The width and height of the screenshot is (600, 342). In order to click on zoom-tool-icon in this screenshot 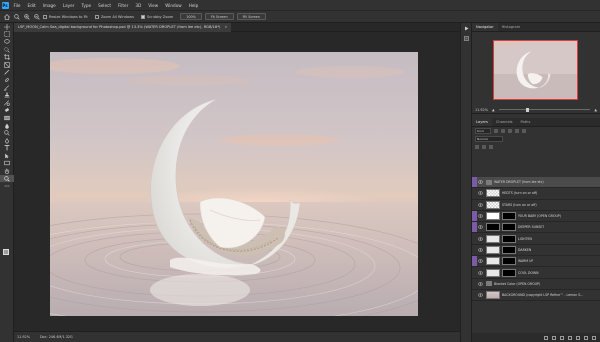, I will do `click(16, 16)`.